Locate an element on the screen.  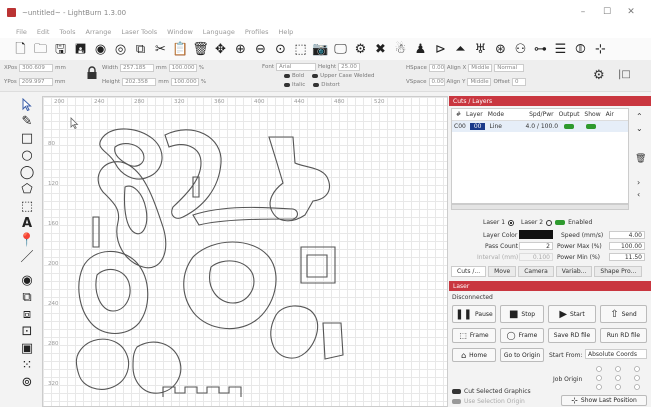
offset-tool-icon: ◉ is located at coordinates (27, 280).